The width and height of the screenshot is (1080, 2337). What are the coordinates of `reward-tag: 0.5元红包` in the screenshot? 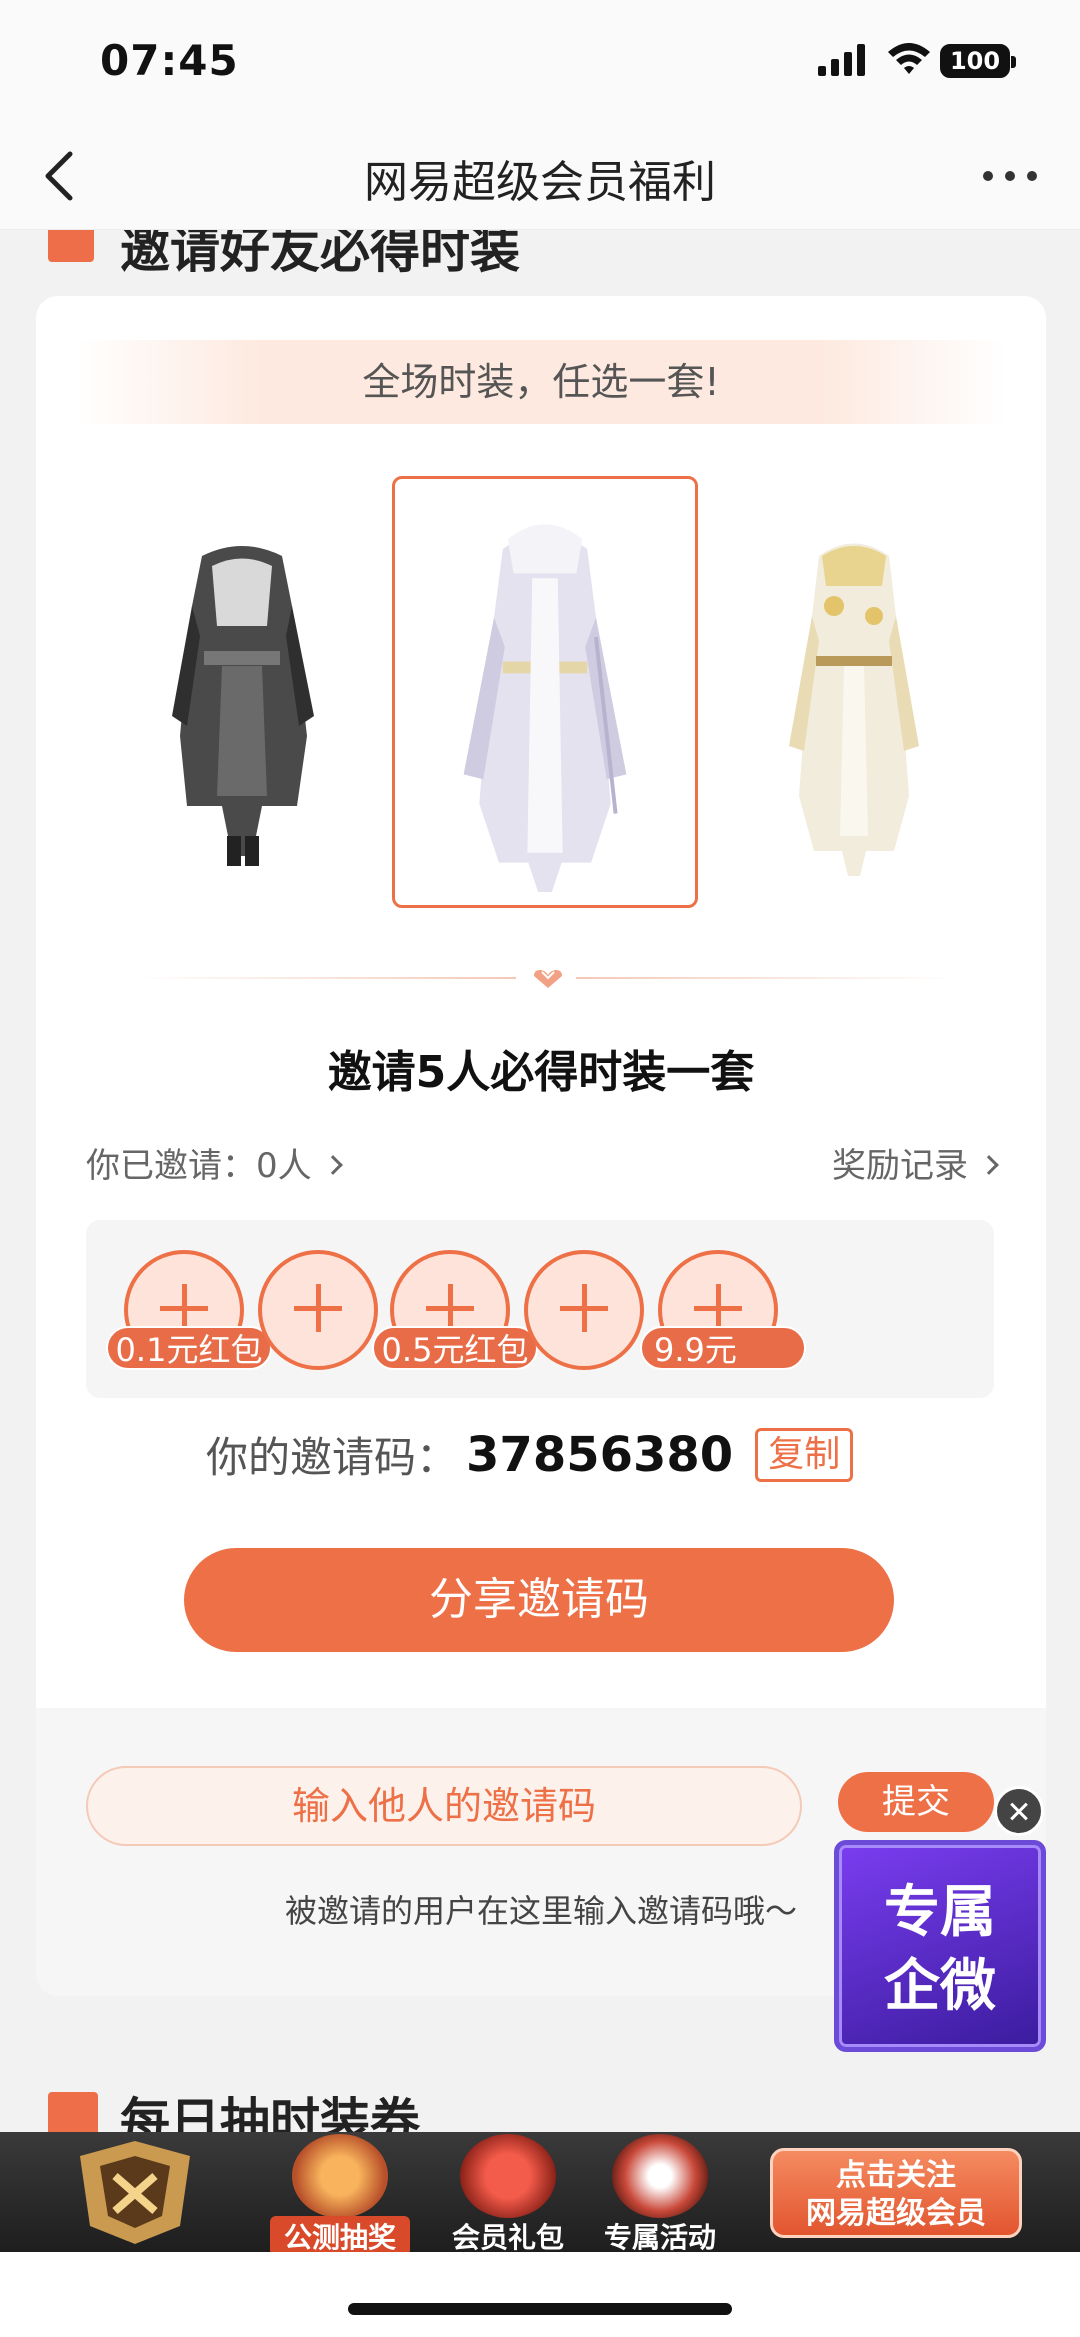 It's located at (455, 1348).